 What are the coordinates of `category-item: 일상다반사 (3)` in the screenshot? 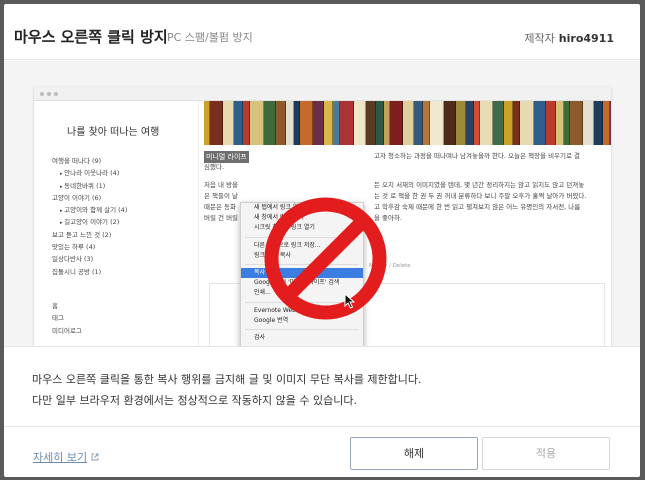 It's located at (73, 259).